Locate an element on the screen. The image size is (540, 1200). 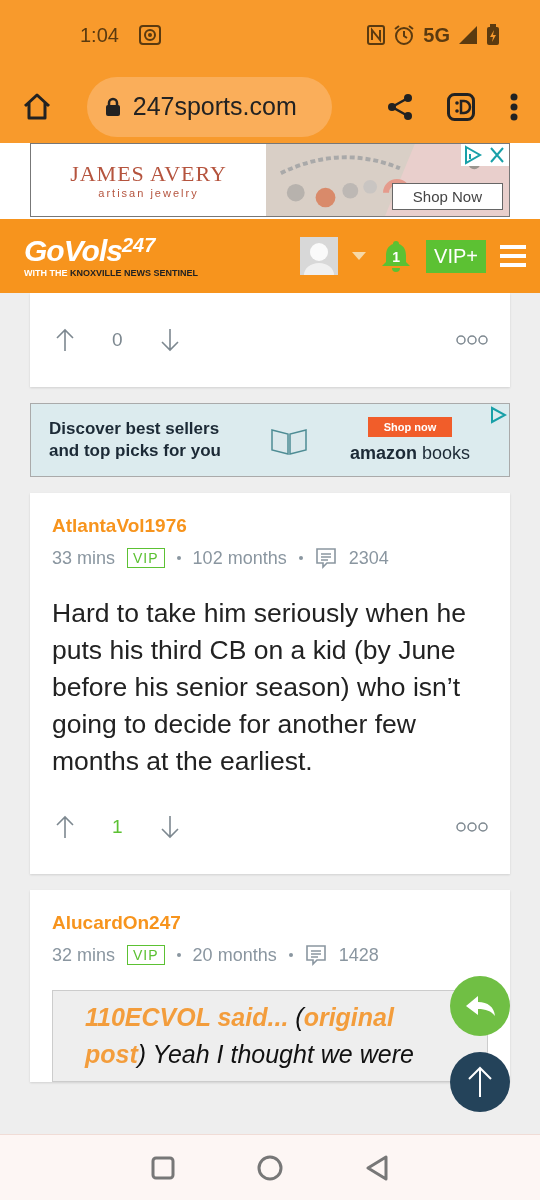
reply-button is located at coordinates (480, 1006).